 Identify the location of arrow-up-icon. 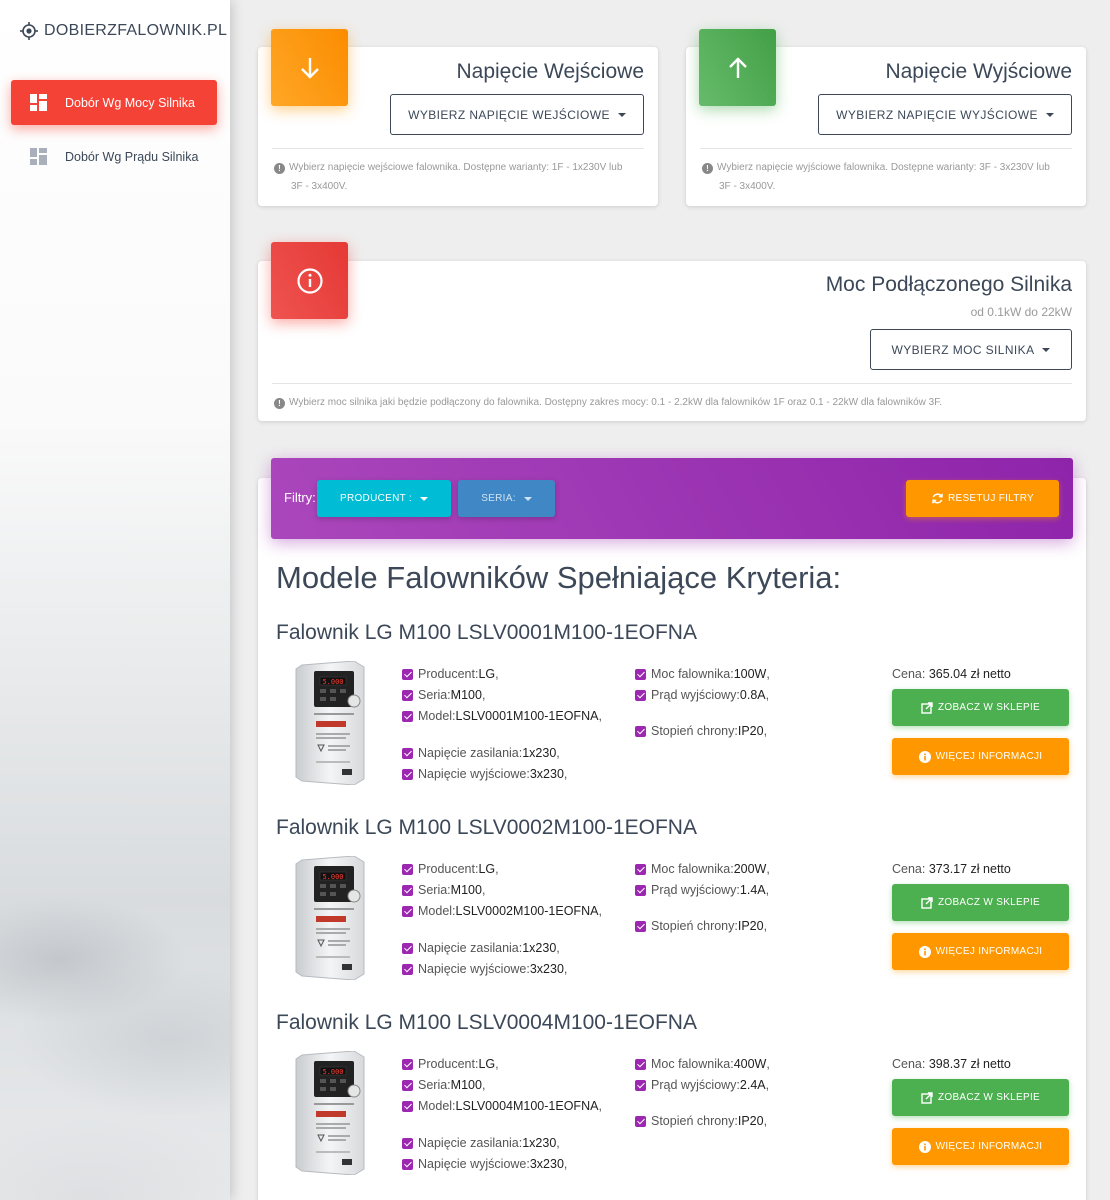
(737, 67).